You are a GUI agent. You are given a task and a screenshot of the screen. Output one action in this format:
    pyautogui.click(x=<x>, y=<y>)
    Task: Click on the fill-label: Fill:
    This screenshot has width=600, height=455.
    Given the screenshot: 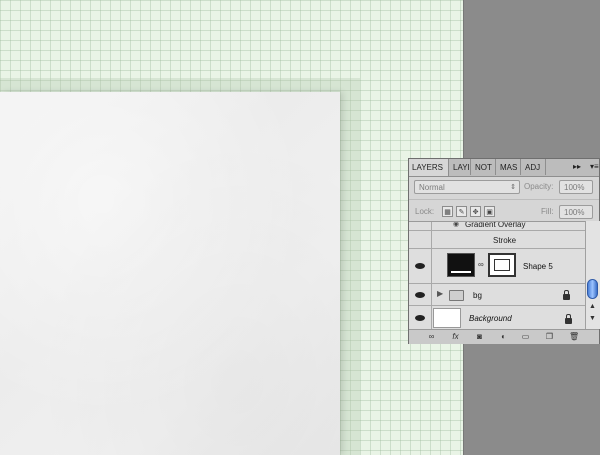 What is the action you would take?
    pyautogui.click(x=547, y=211)
    